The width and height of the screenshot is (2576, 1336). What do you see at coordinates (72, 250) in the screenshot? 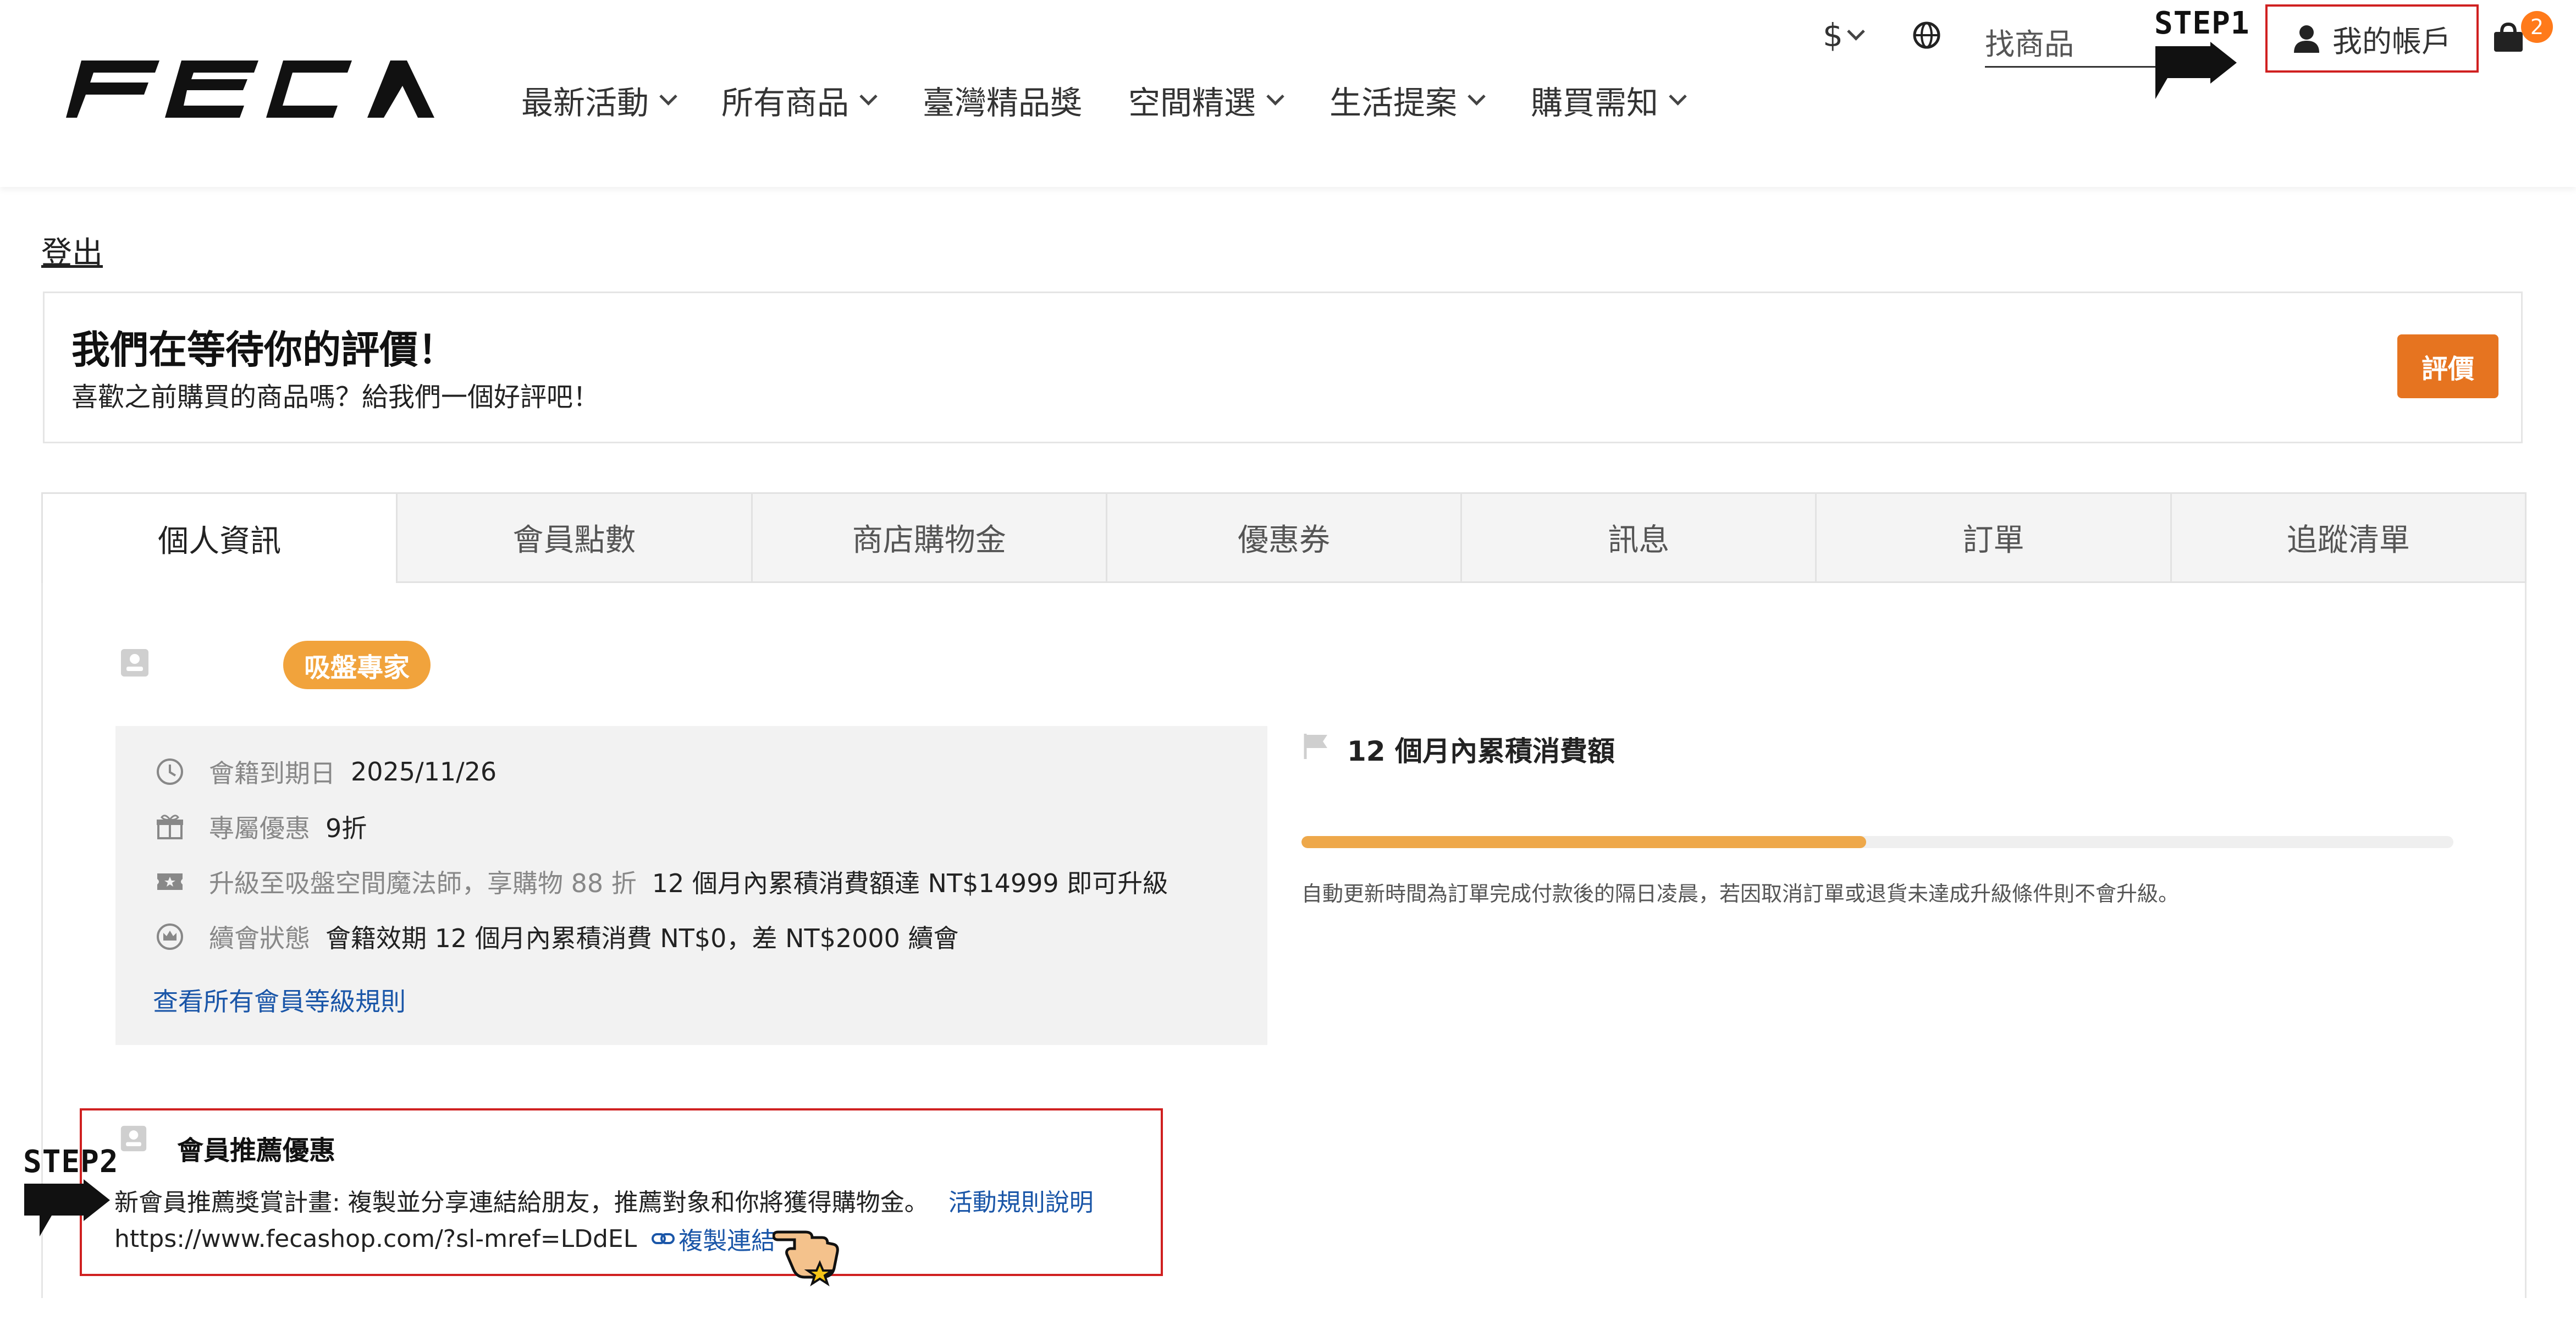
I see `logout-link: 登出` at bounding box center [72, 250].